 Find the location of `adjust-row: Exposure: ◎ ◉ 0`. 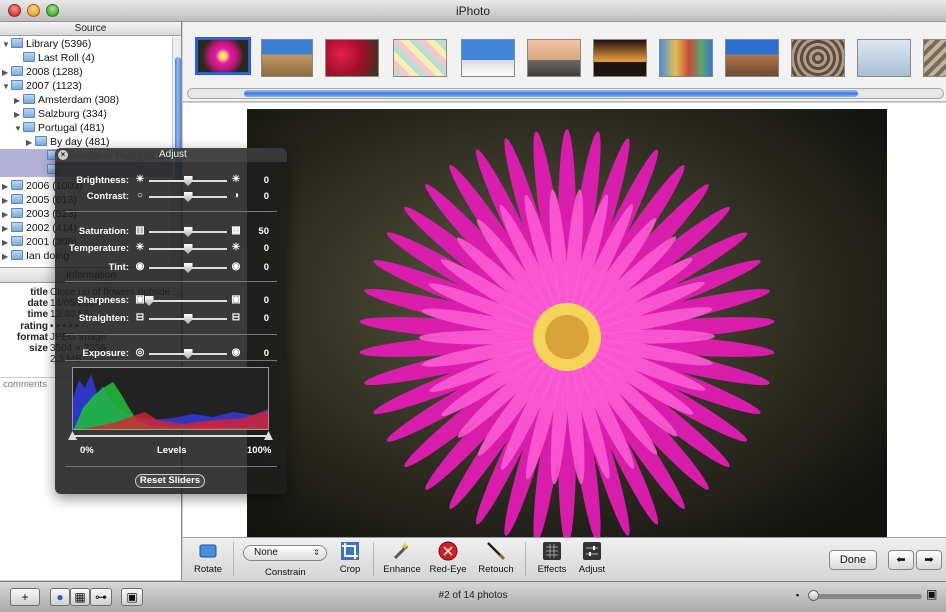

adjust-row: Exposure: ◎ ◉ 0 is located at coordinates (171, 354).